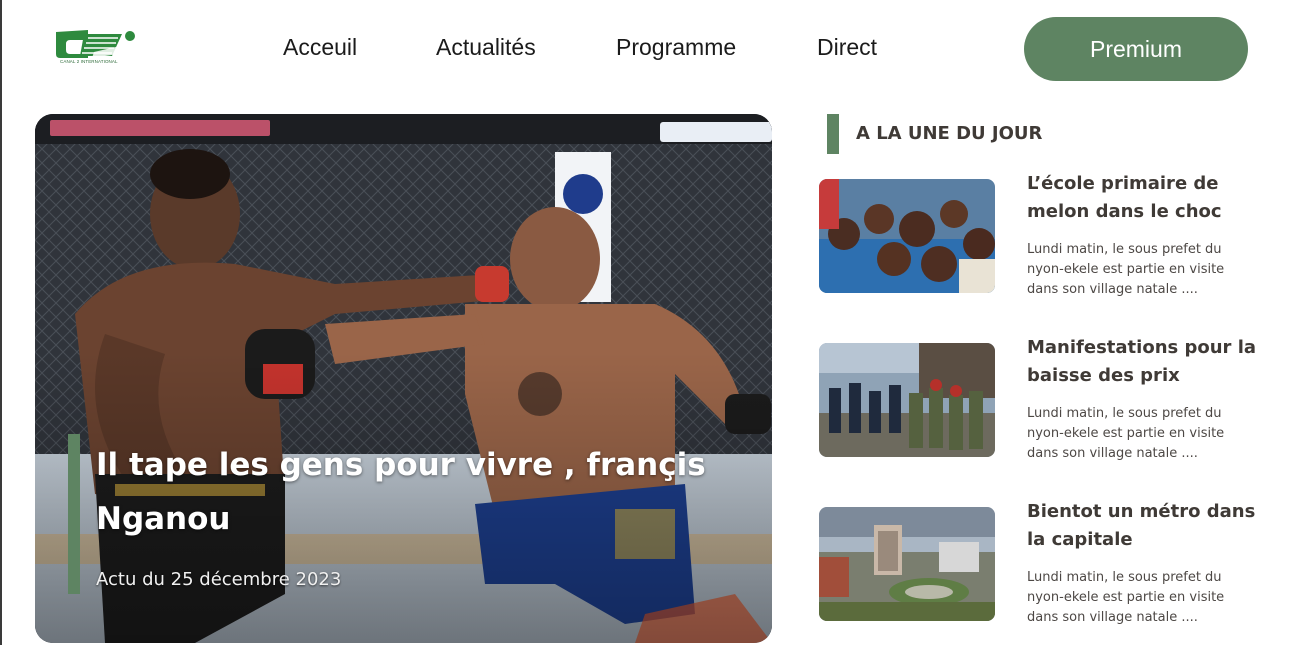 This screenshot has height=645, width=1295. I want to click on logo-tagline: CANAL 2 INTERNATIONAL, so click(89, 61).